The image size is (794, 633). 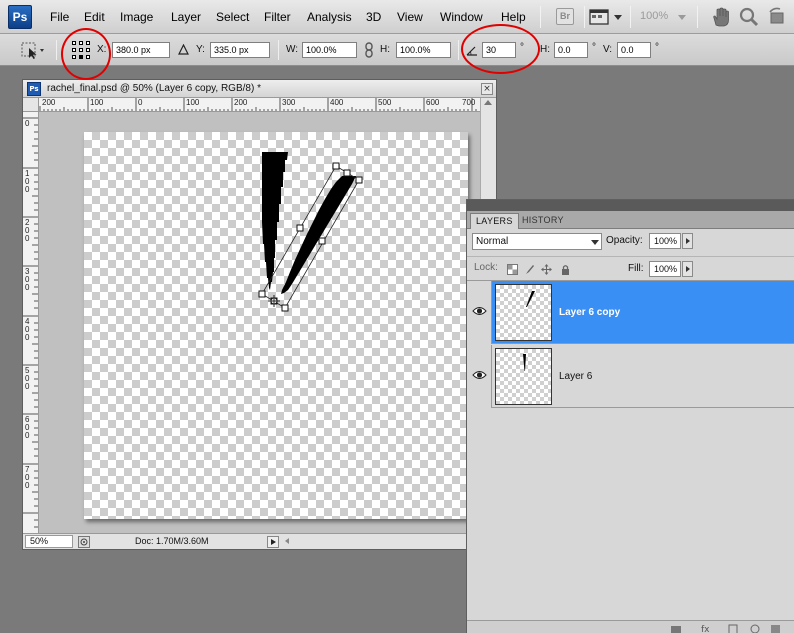 What do you see at coordinates (141, 50) in the screenshot?
I see `x-position-field: 380.0 px` at bounding box center [141, 50].